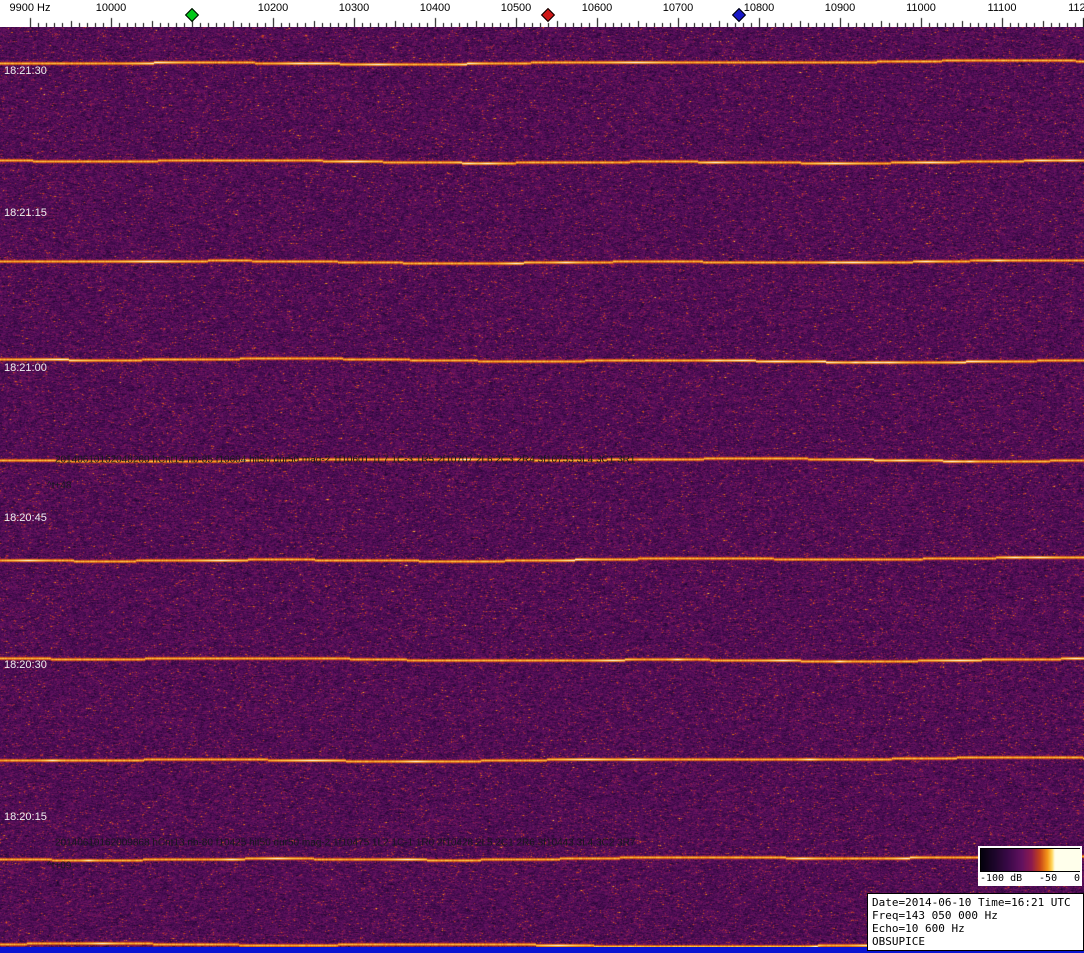 Image resolution: width=1084 pixels, height=953 pixels. What do you see at coordinates (30, 8) in the screenshot?
I see `ruler-frequency-label: 9900 Hz` at bounding box center [30, 8].